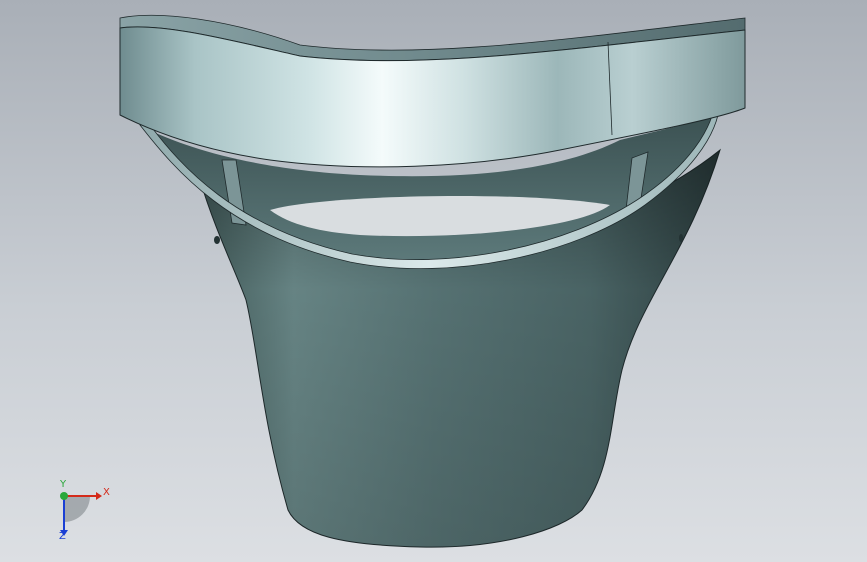  What do you see at coordinates (64, 496) in the screenshot?
I see `y-axis-dot` at bounding box center [64, 496].